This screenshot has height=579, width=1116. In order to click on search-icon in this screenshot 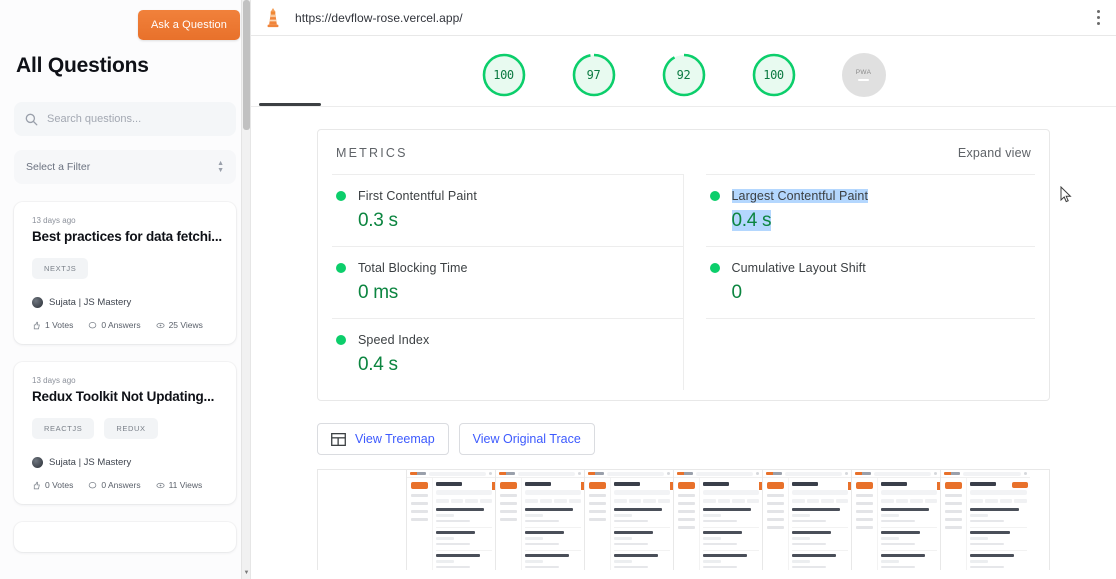, I will do `click(31, 119)`.